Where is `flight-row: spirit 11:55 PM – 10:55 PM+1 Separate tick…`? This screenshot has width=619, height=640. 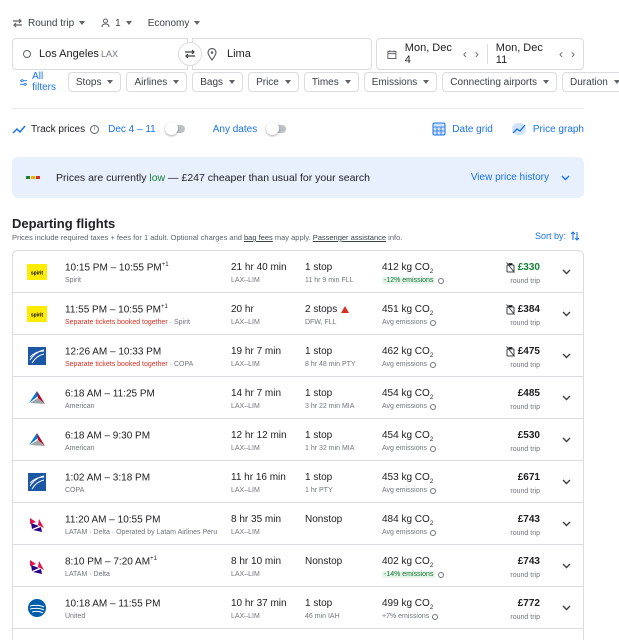
flight-row: spirit 11:55 PM – 10:55 PM+1 Separate tick… is located at coordinates (298, 314).